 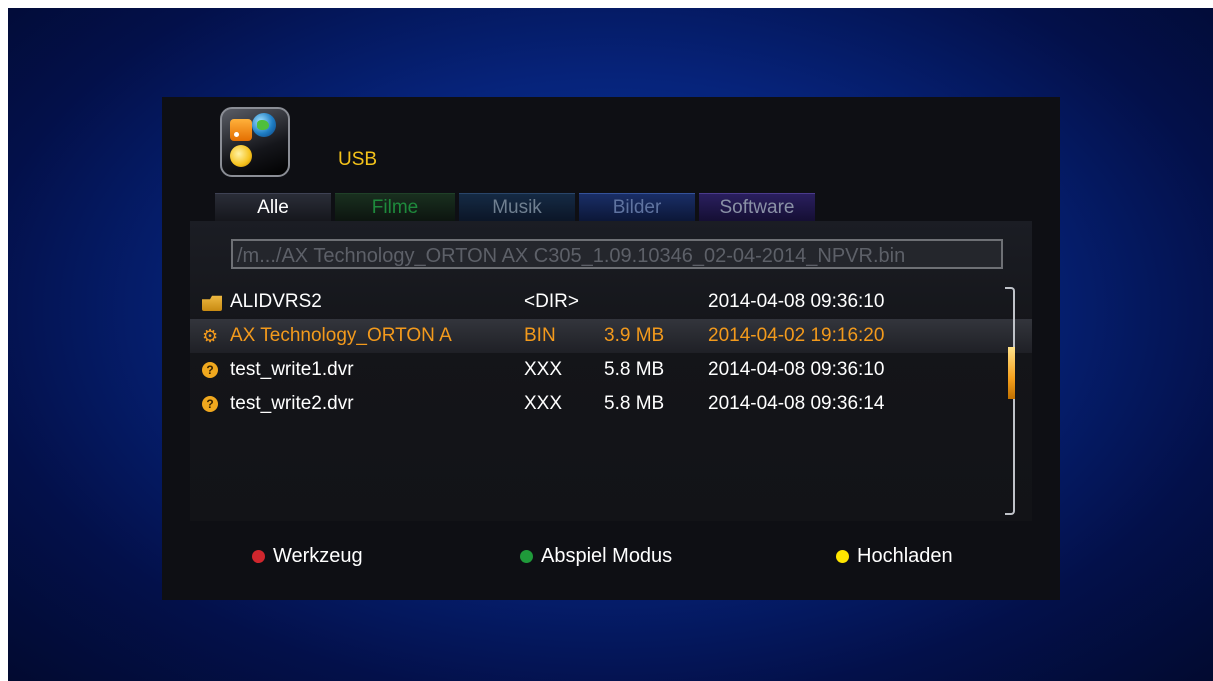 What do you see at coordinates (796, 335) in the screenshot?
I see `file-date: 2014-04-02 19:16:20` at bounding box center [796, 335].